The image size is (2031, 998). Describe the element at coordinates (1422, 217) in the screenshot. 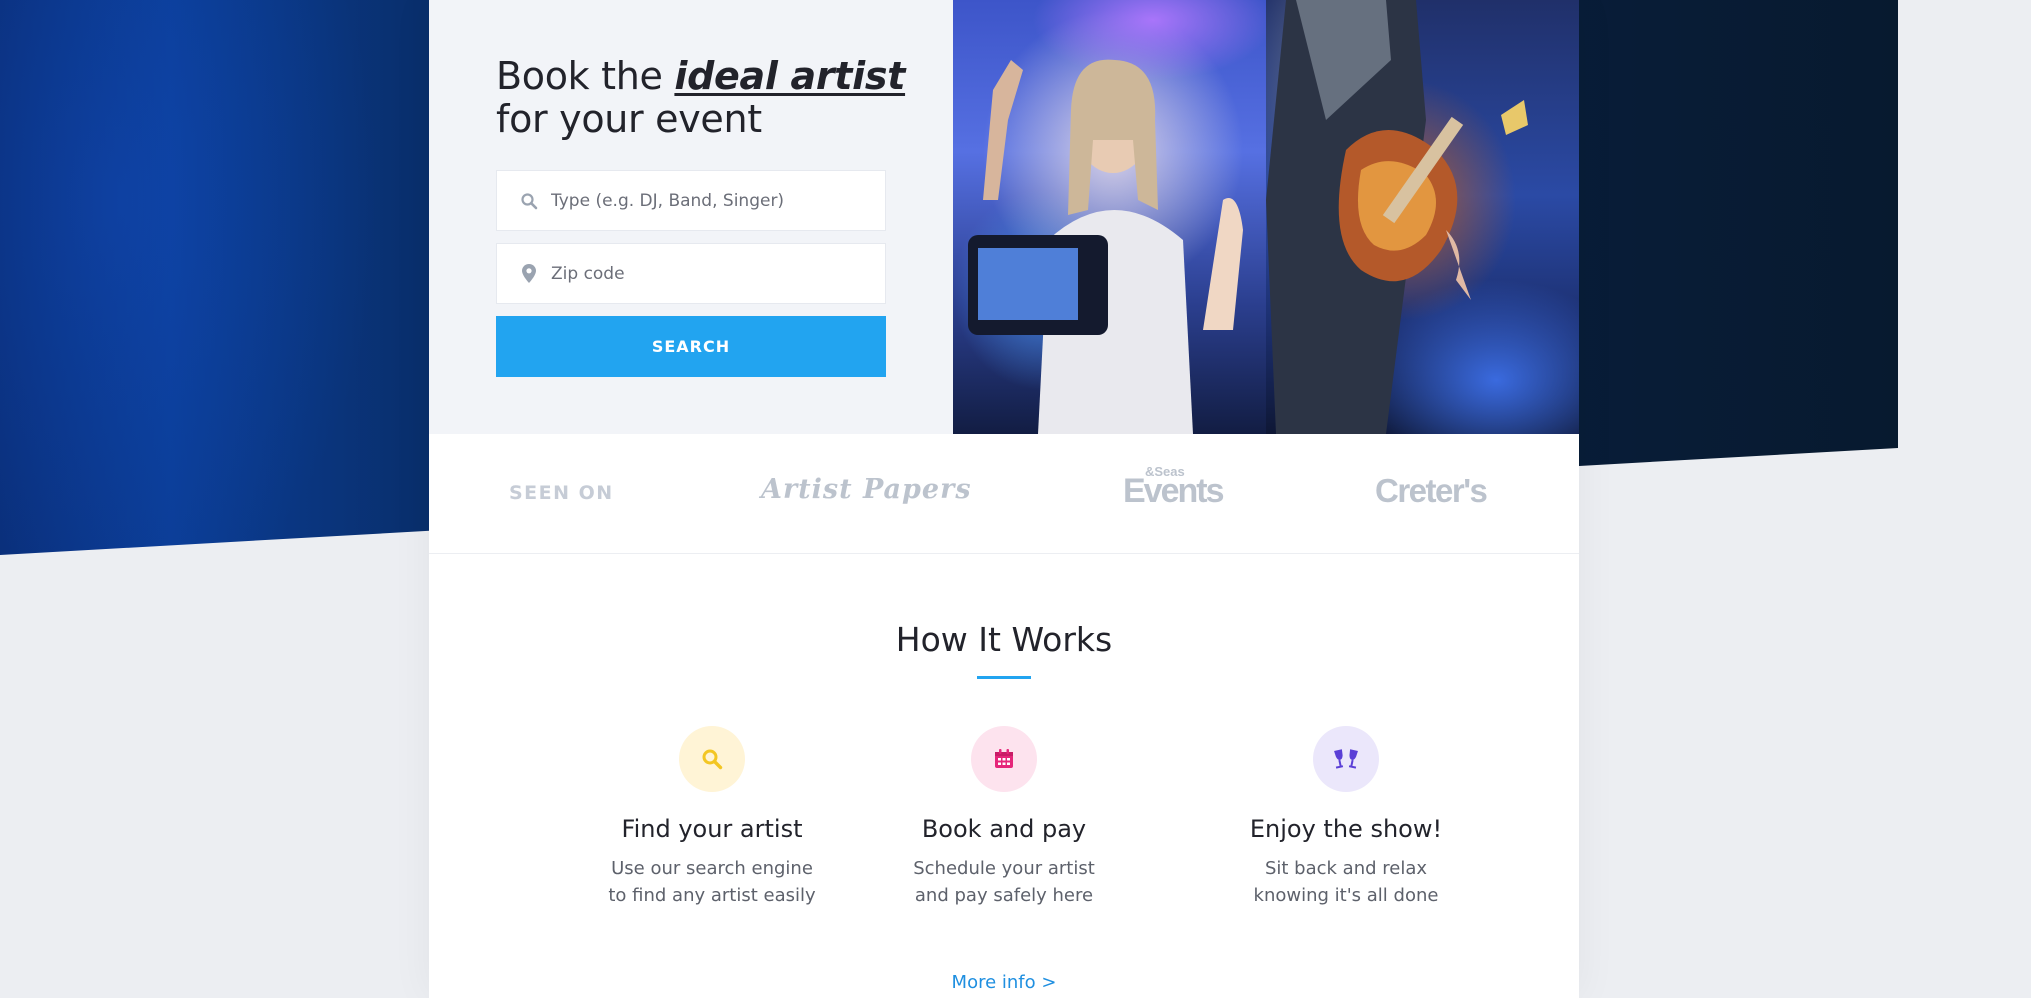

I see `guitarist-photo` at that location.